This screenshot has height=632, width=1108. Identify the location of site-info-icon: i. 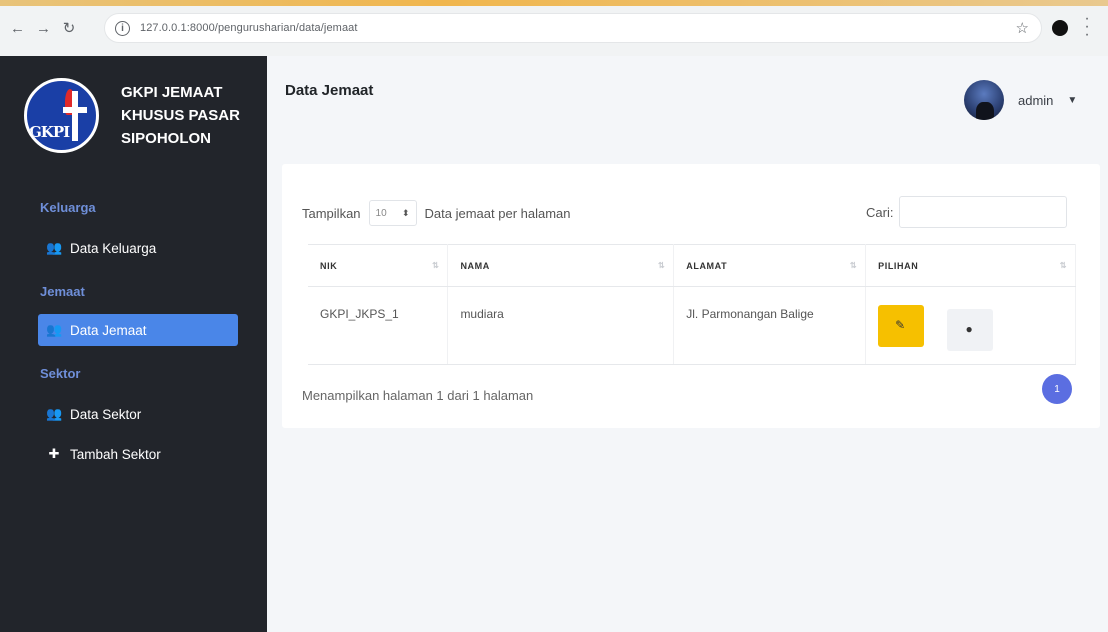
(122, 28).